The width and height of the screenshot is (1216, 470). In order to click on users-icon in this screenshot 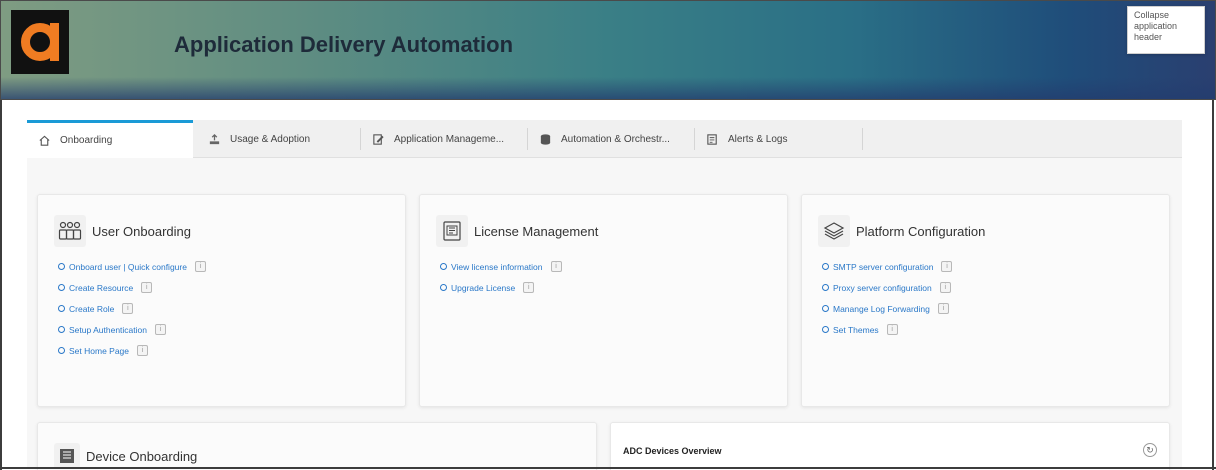, I will do `click(70, 231)`.